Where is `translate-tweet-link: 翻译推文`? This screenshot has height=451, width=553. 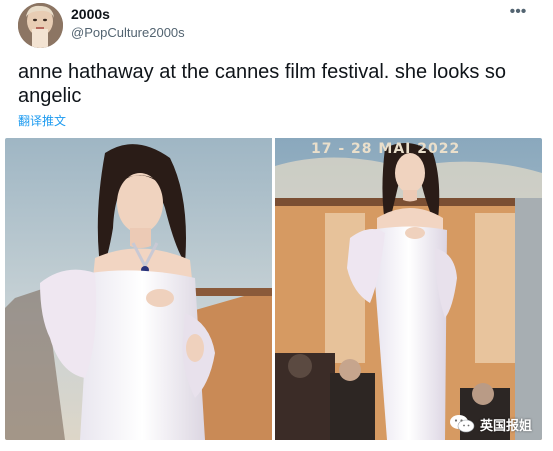
translate-tweet-link: 翻译推文 is located at coordinates (42, 120).